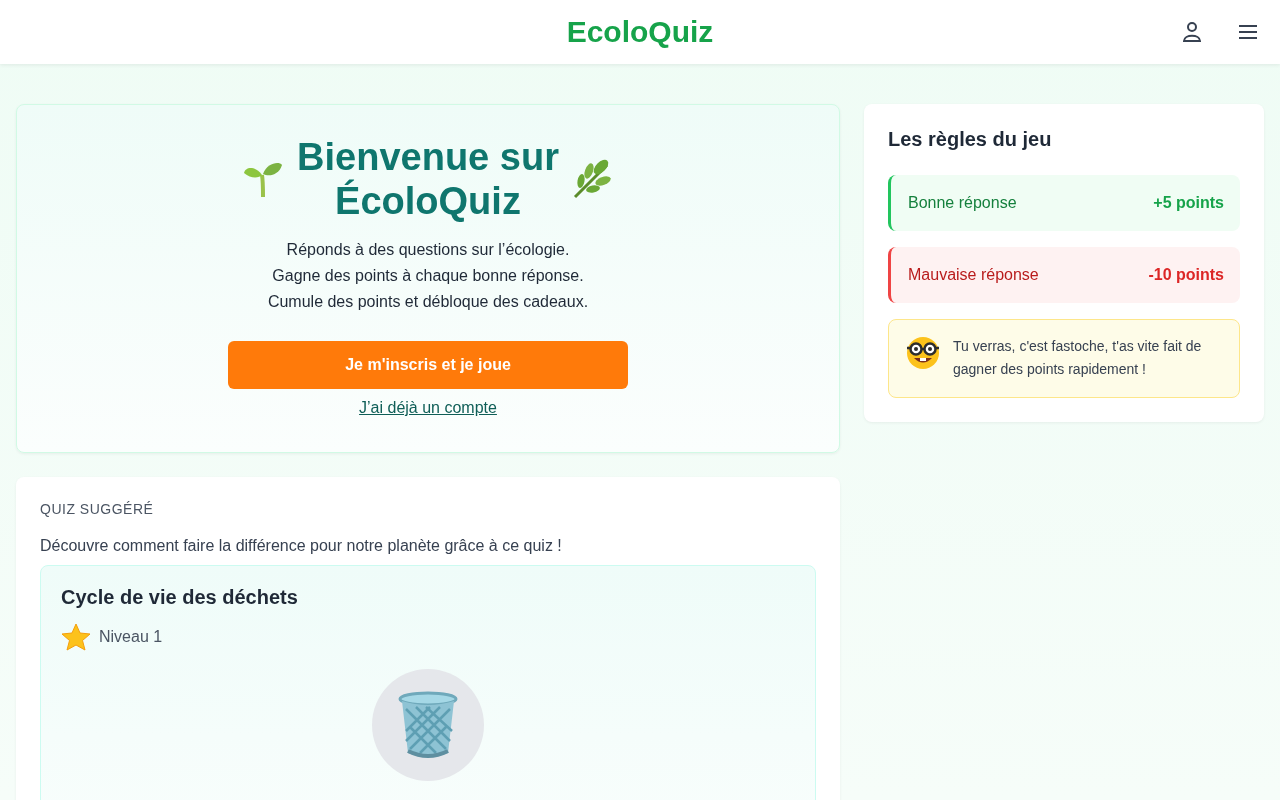 The height and width of the screenshot is (800, 1280). I want to click on rule-points: -10 points, so click(1186, 275).